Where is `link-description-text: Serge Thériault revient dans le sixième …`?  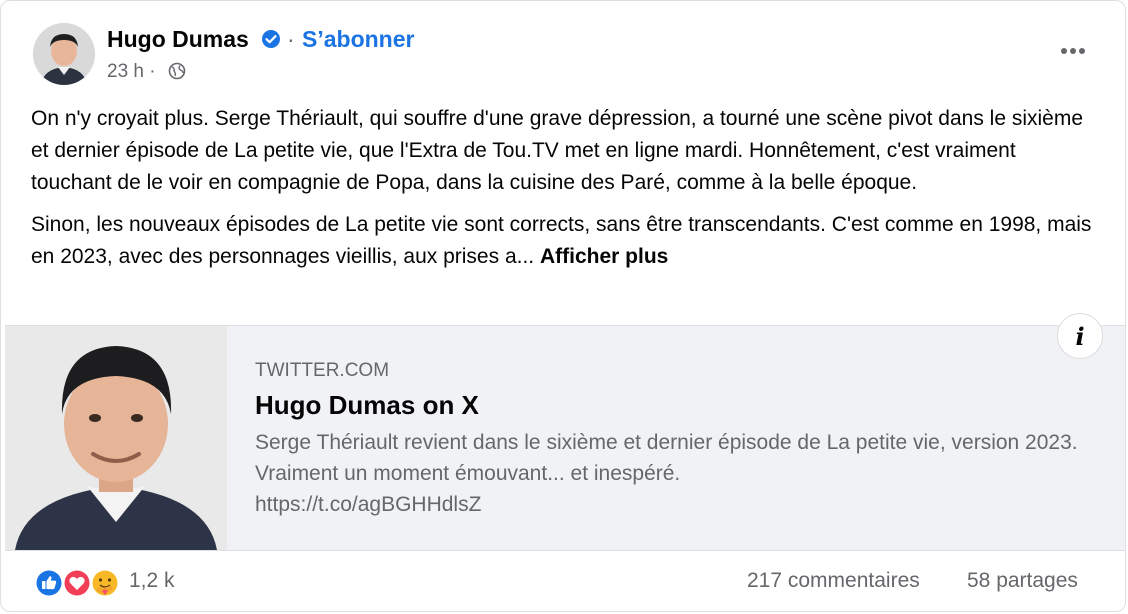
link-description-text: Serge Thériault revient dans le sixième … is located at coordinates (666, 458).